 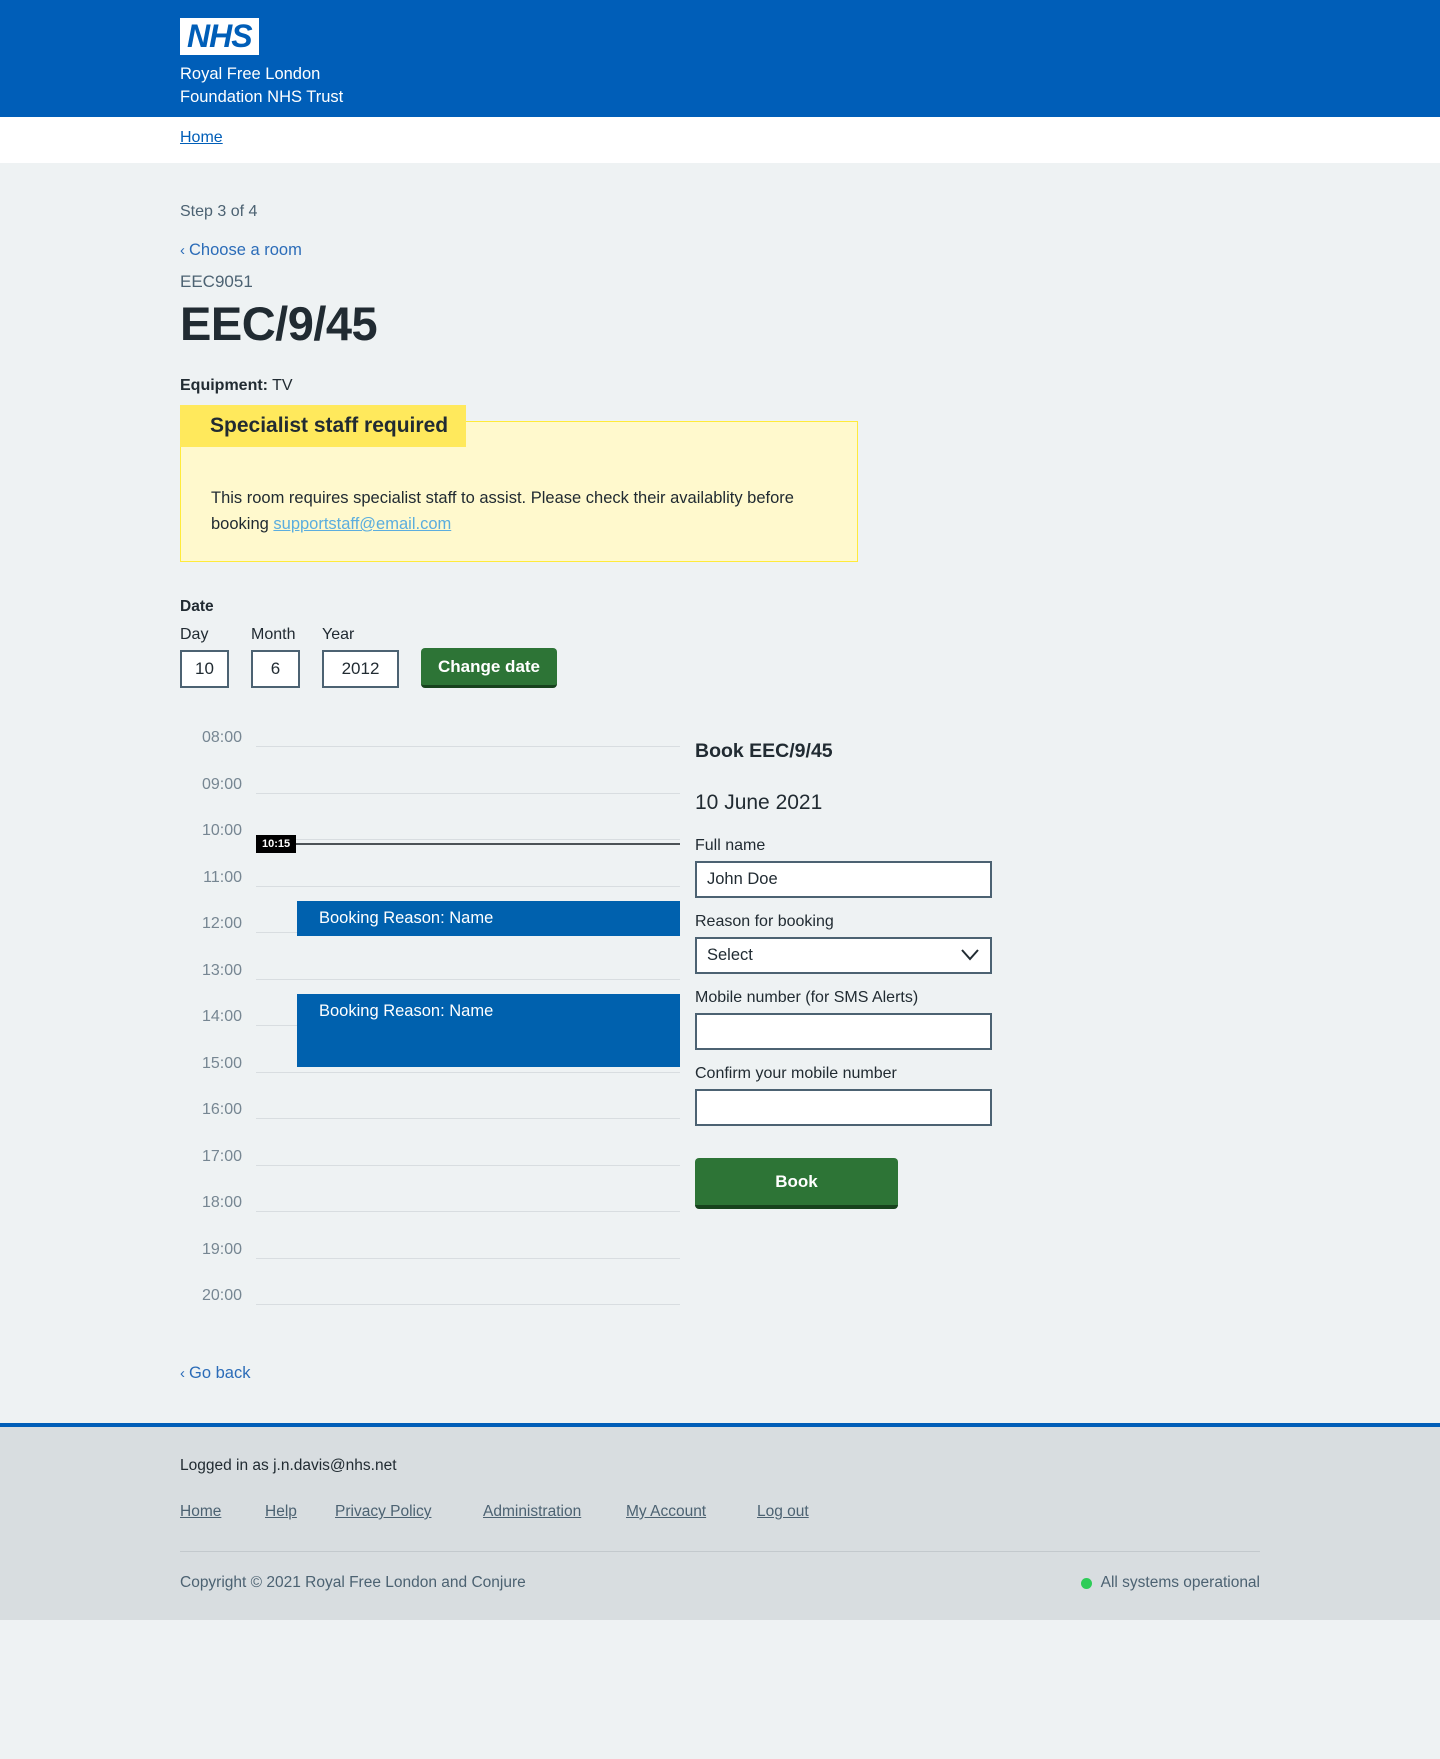 What do you see at coordinates (430, 971) in the screenshot?
I see `timeline-hour-row: 13:00` at bounding box center [430, 971].